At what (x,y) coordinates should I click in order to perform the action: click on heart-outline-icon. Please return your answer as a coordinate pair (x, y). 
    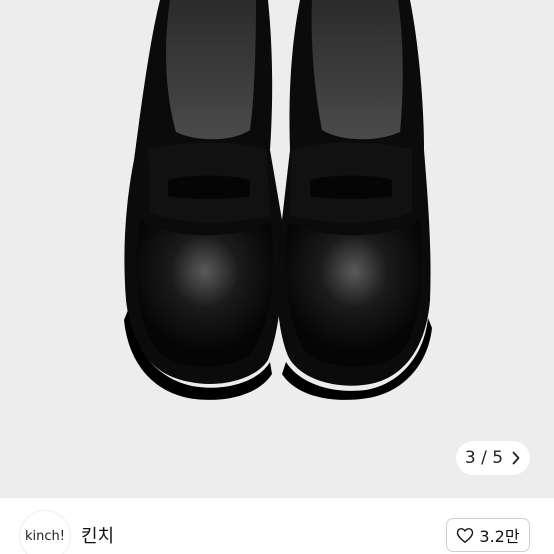
    Looking at the image, I should click on (465, 535).